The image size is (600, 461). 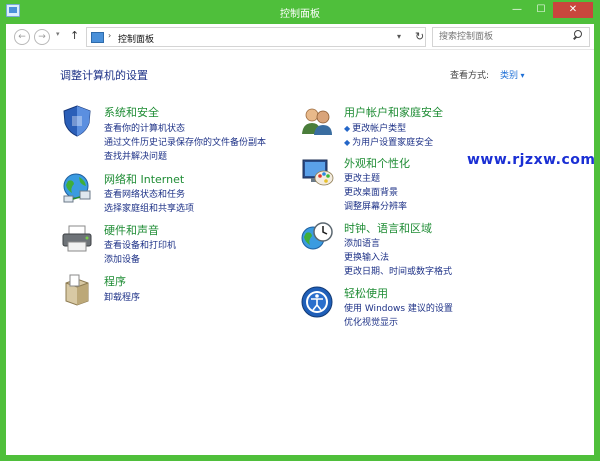 I want to click on link-add-device: 添加设备, so click(x=122, y=258).